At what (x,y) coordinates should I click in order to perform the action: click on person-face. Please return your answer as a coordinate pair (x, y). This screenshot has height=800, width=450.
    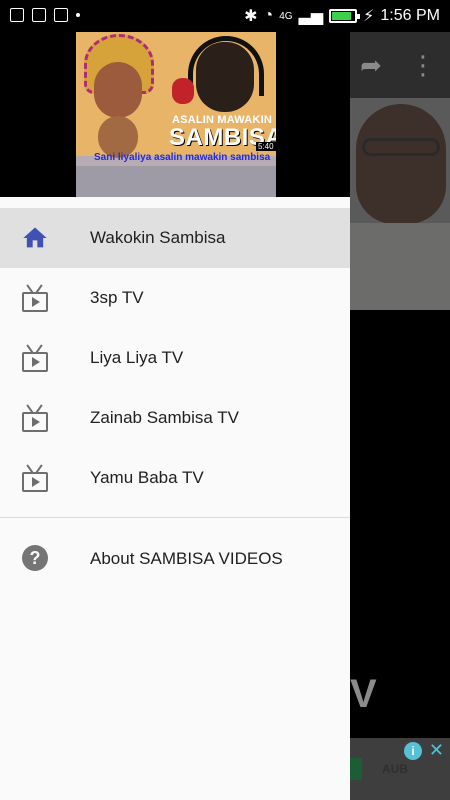
    Looking at the image, I should click on (401, 164).